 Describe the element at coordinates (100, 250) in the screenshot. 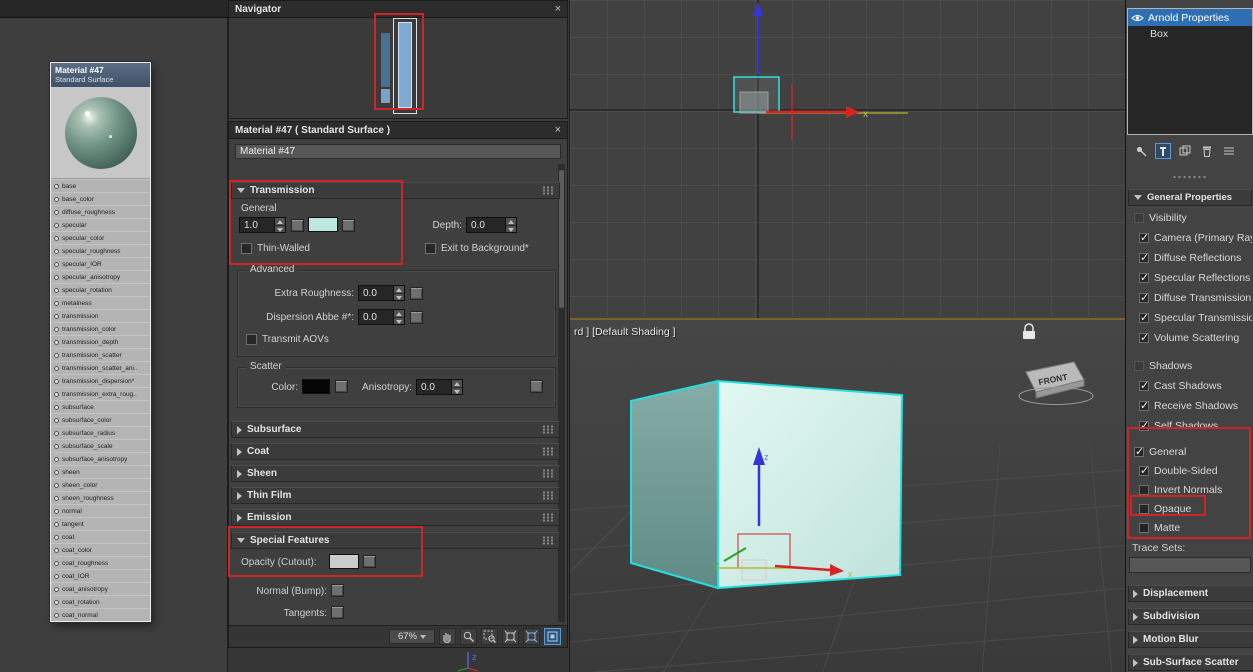

I see `material-slot: specular_roughness` at that location.